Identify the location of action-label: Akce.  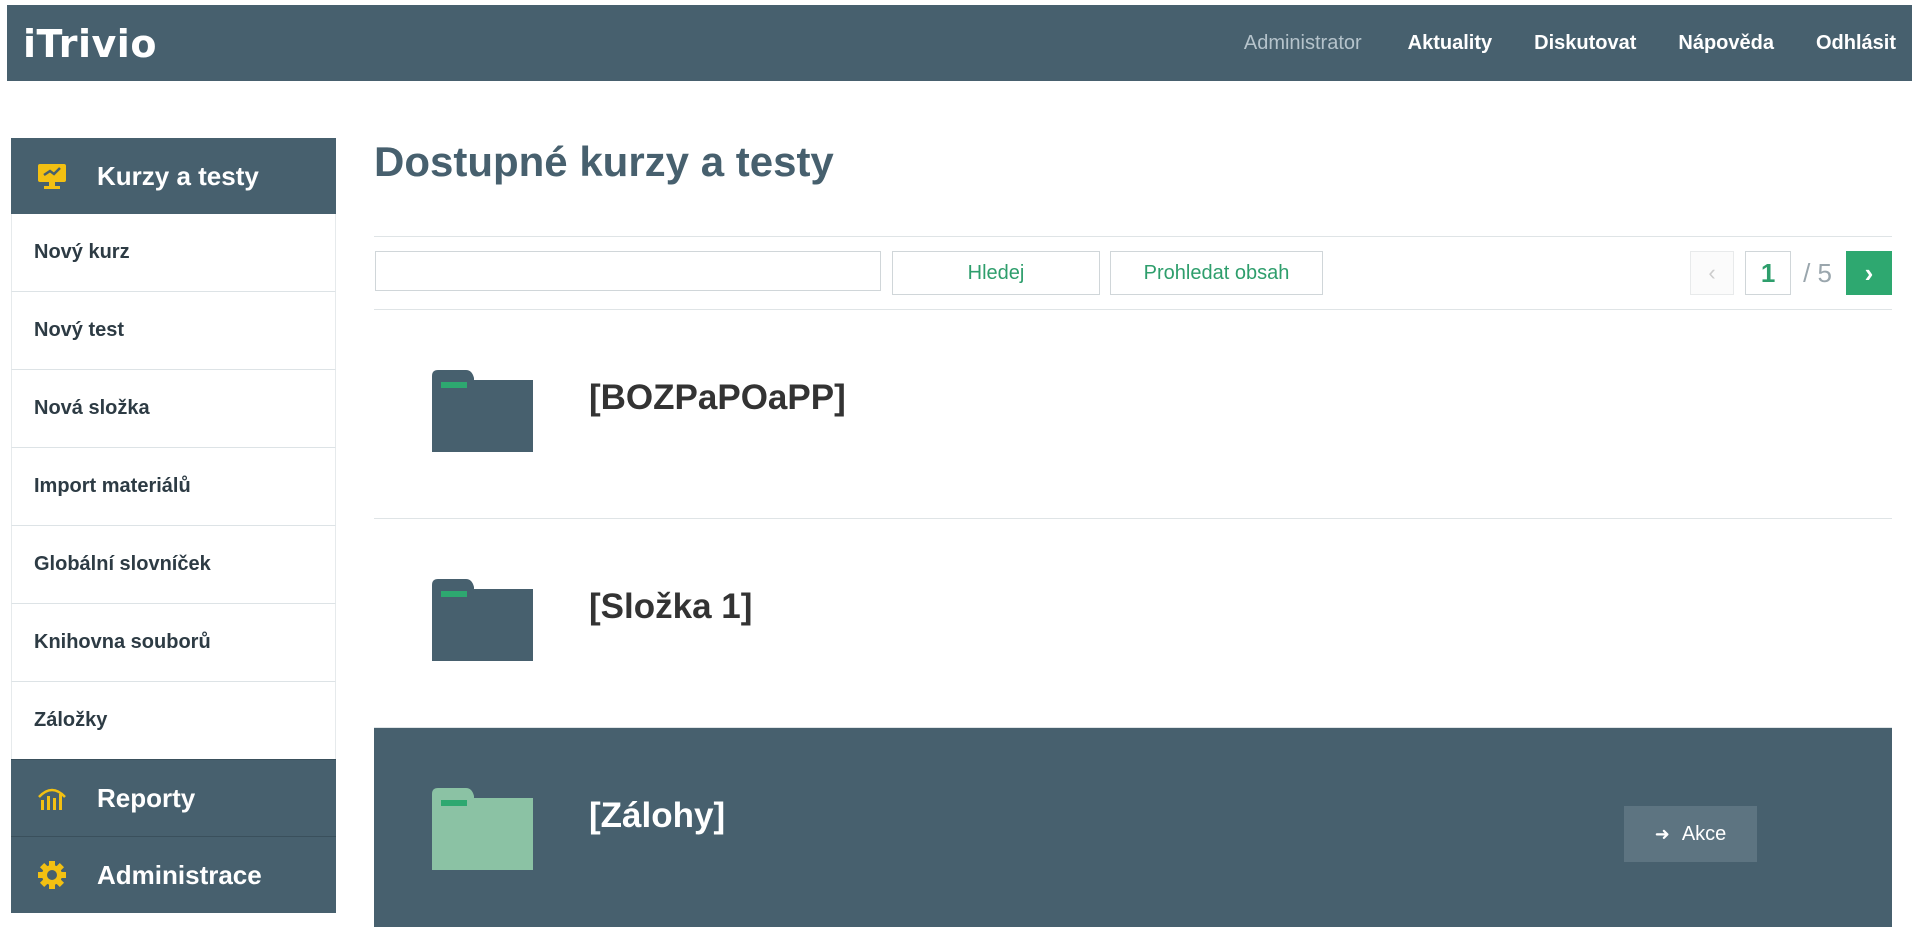
(1704, 833).